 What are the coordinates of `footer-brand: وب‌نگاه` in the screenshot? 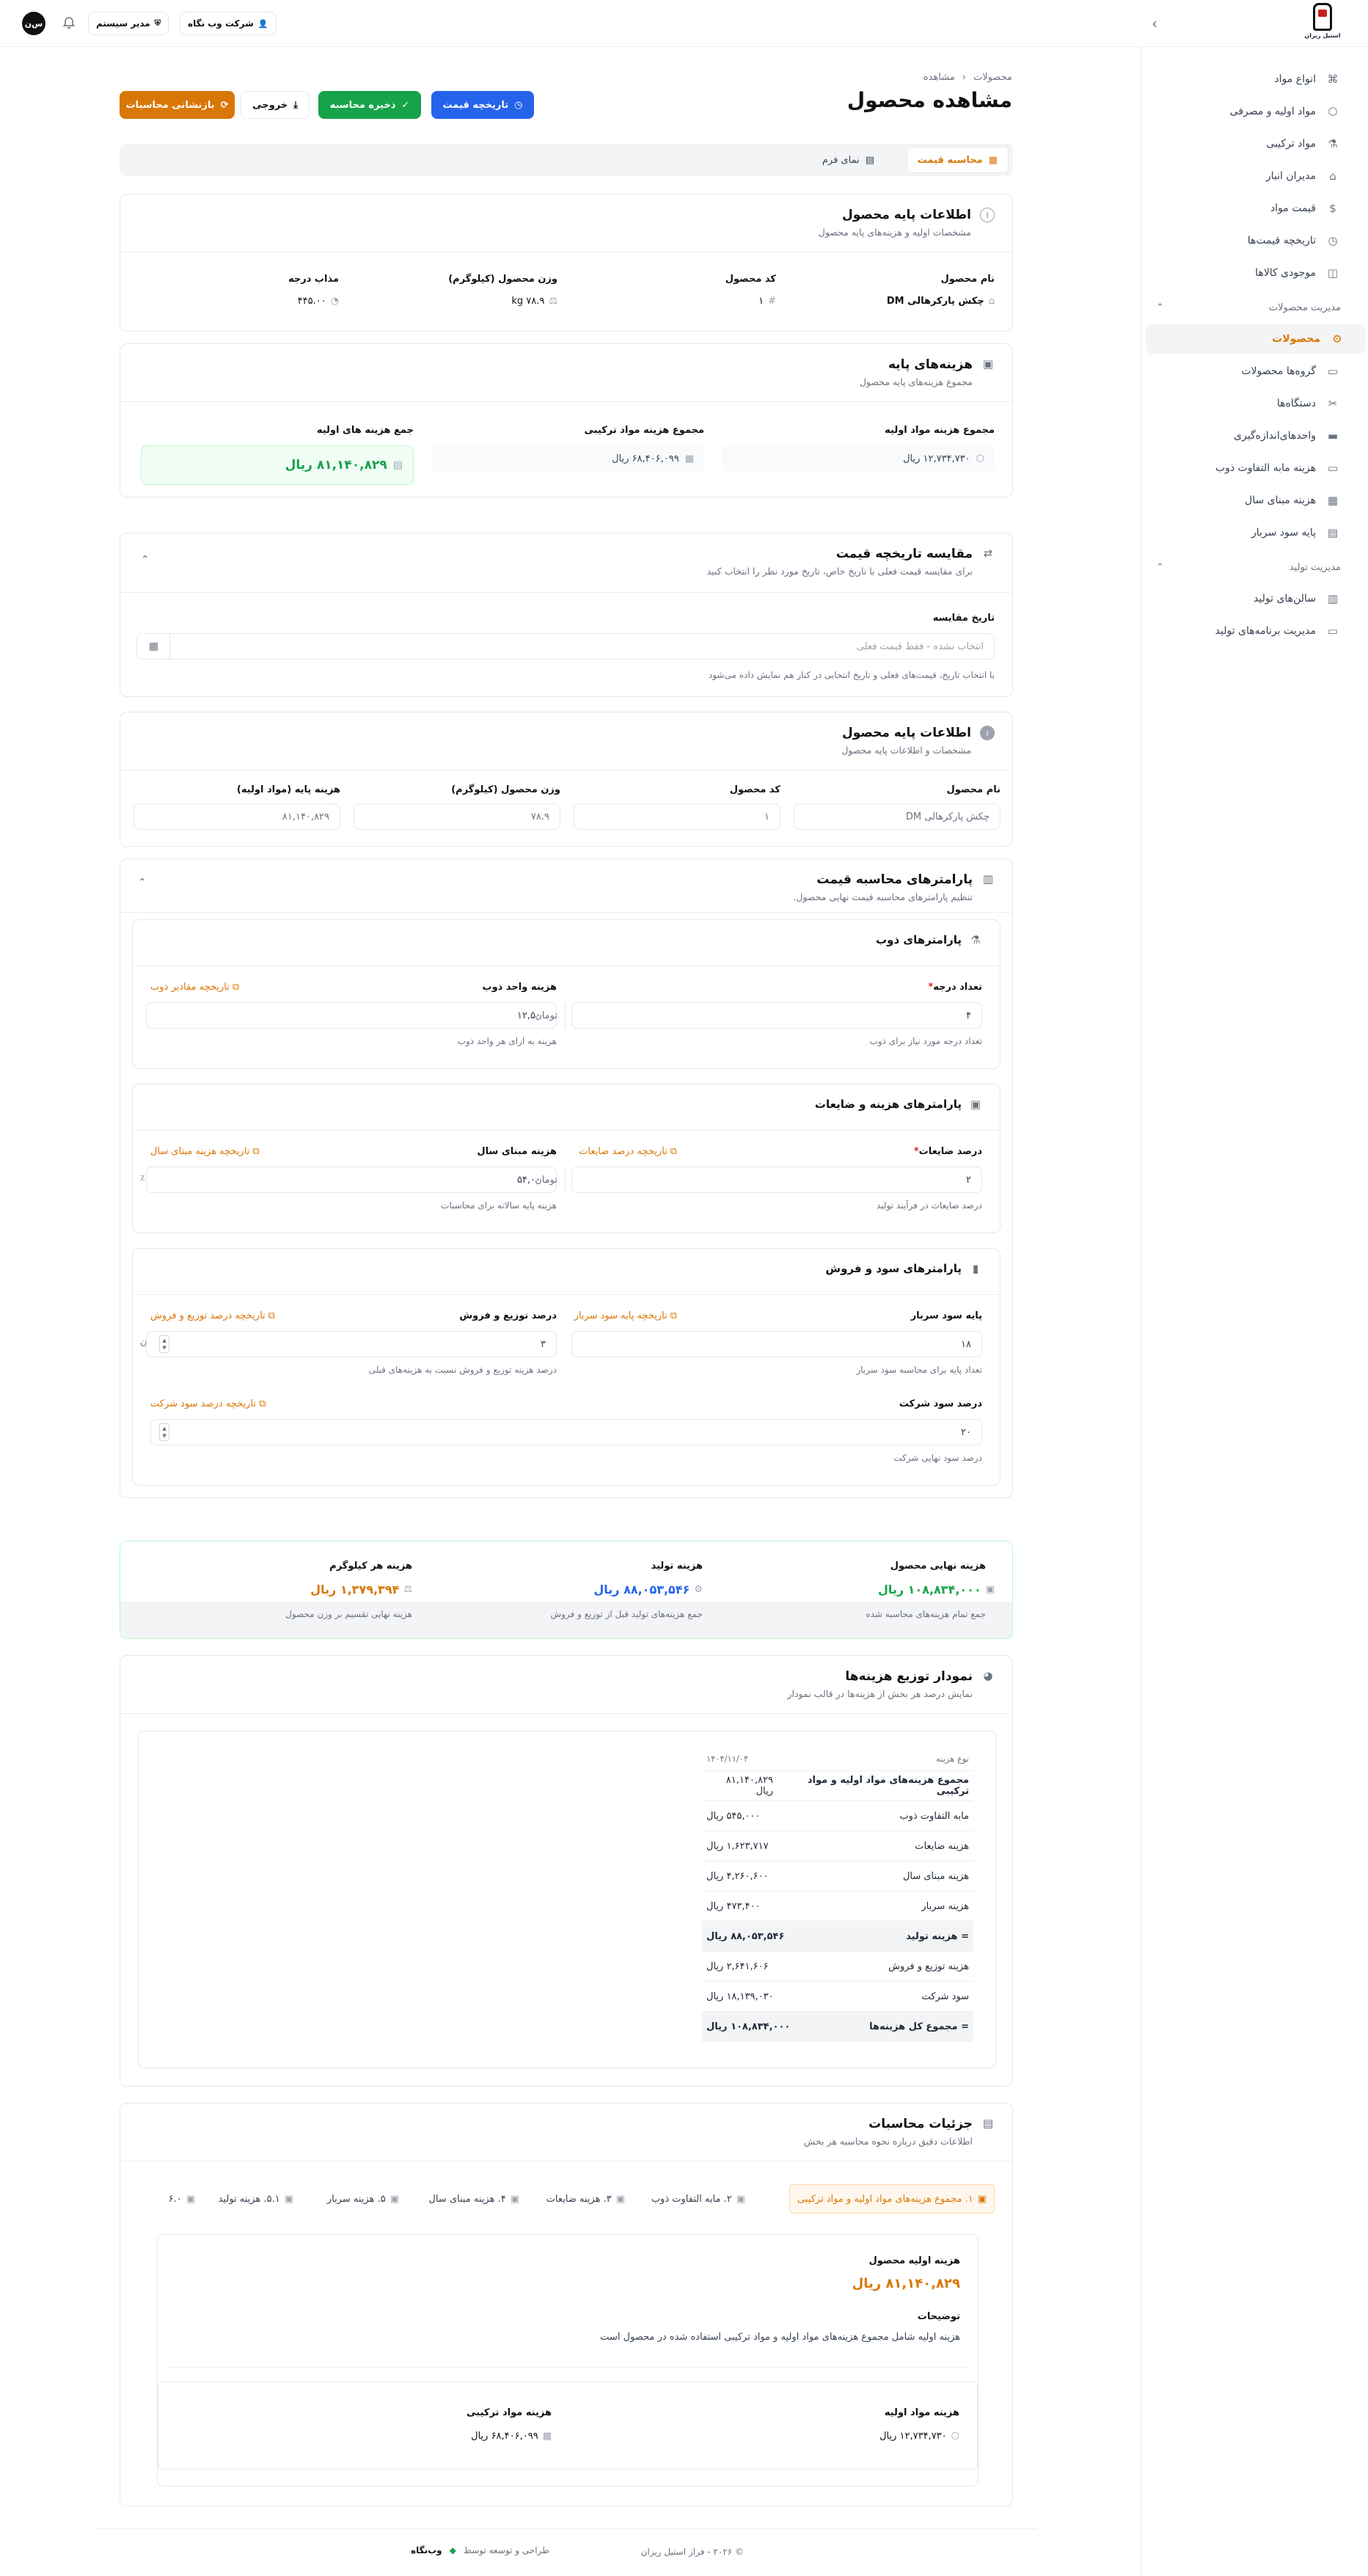 It's located at (426, 2550).